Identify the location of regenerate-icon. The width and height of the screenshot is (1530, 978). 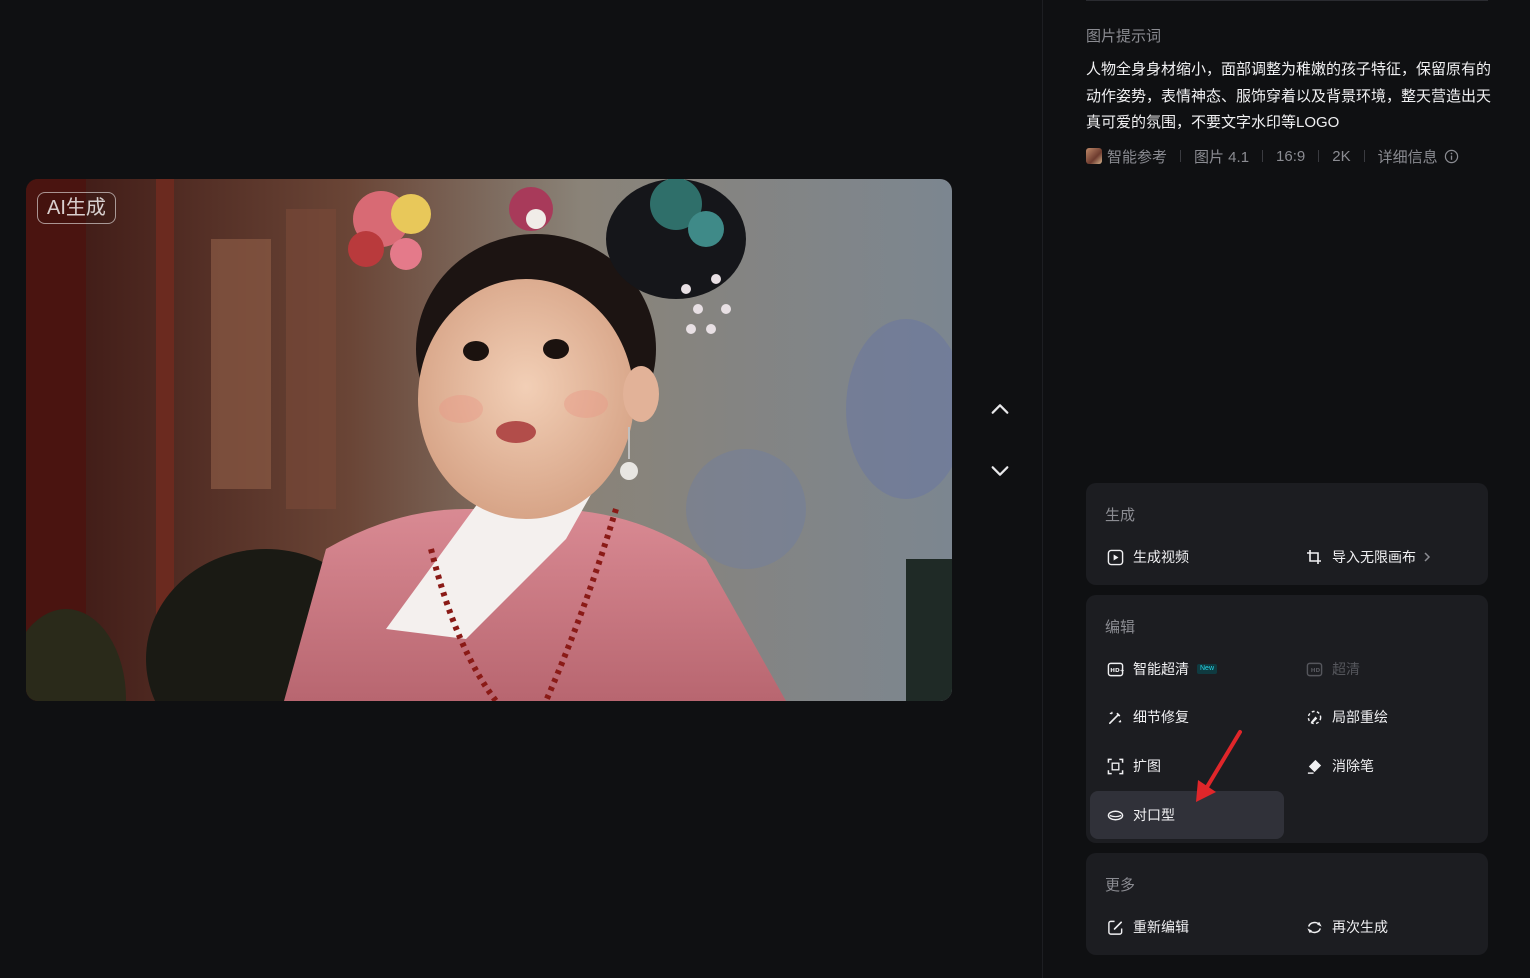
(1314, 927).